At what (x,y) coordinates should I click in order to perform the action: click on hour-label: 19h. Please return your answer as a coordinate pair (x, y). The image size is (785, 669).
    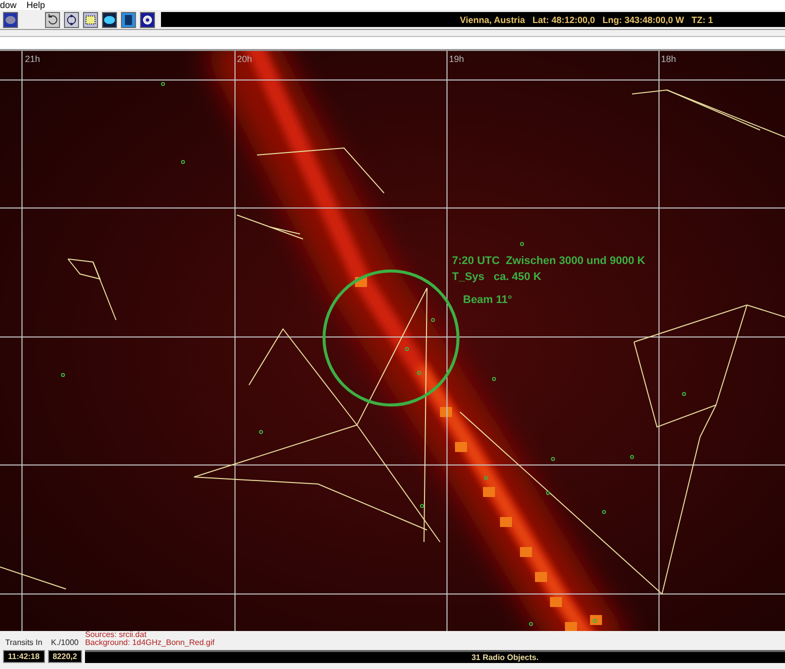
    Looking at the image, I should click on (456, 59).